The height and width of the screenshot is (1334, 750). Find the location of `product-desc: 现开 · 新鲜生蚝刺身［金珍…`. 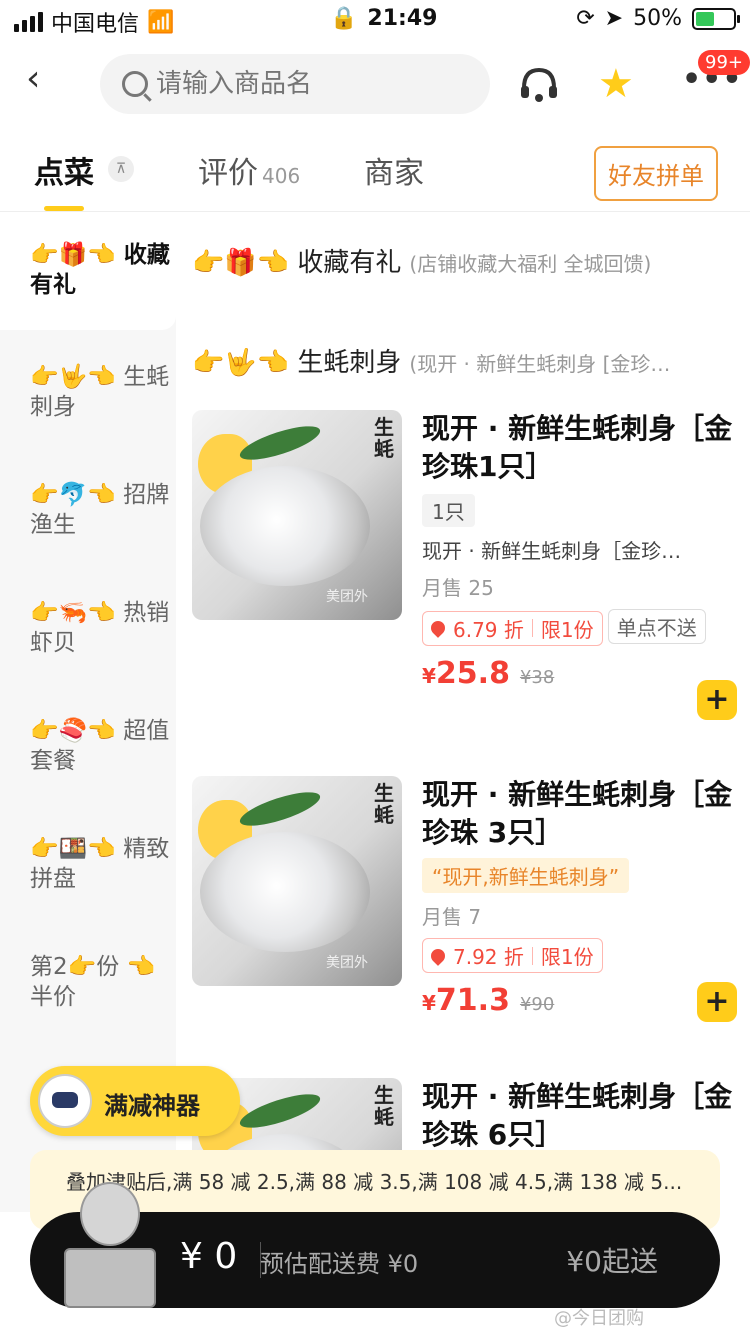

product-desc: 现开 · 新鲜生蚝刺身［金珍… is located at coordinates (552, 551).